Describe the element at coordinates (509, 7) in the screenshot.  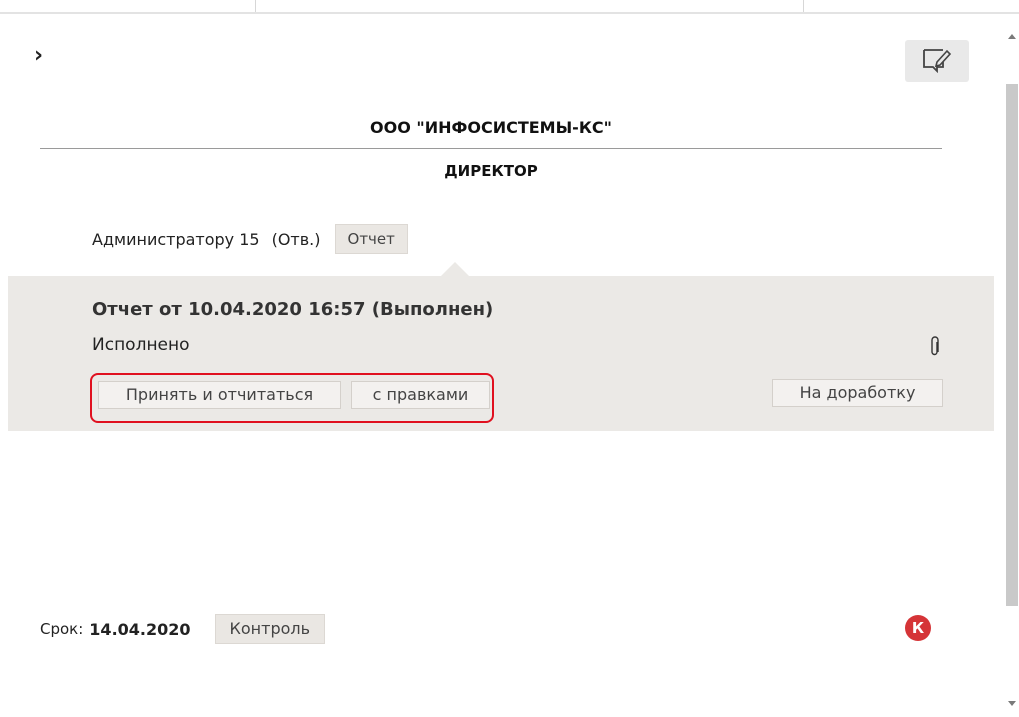
I see `top-tabs-bar` at that location.